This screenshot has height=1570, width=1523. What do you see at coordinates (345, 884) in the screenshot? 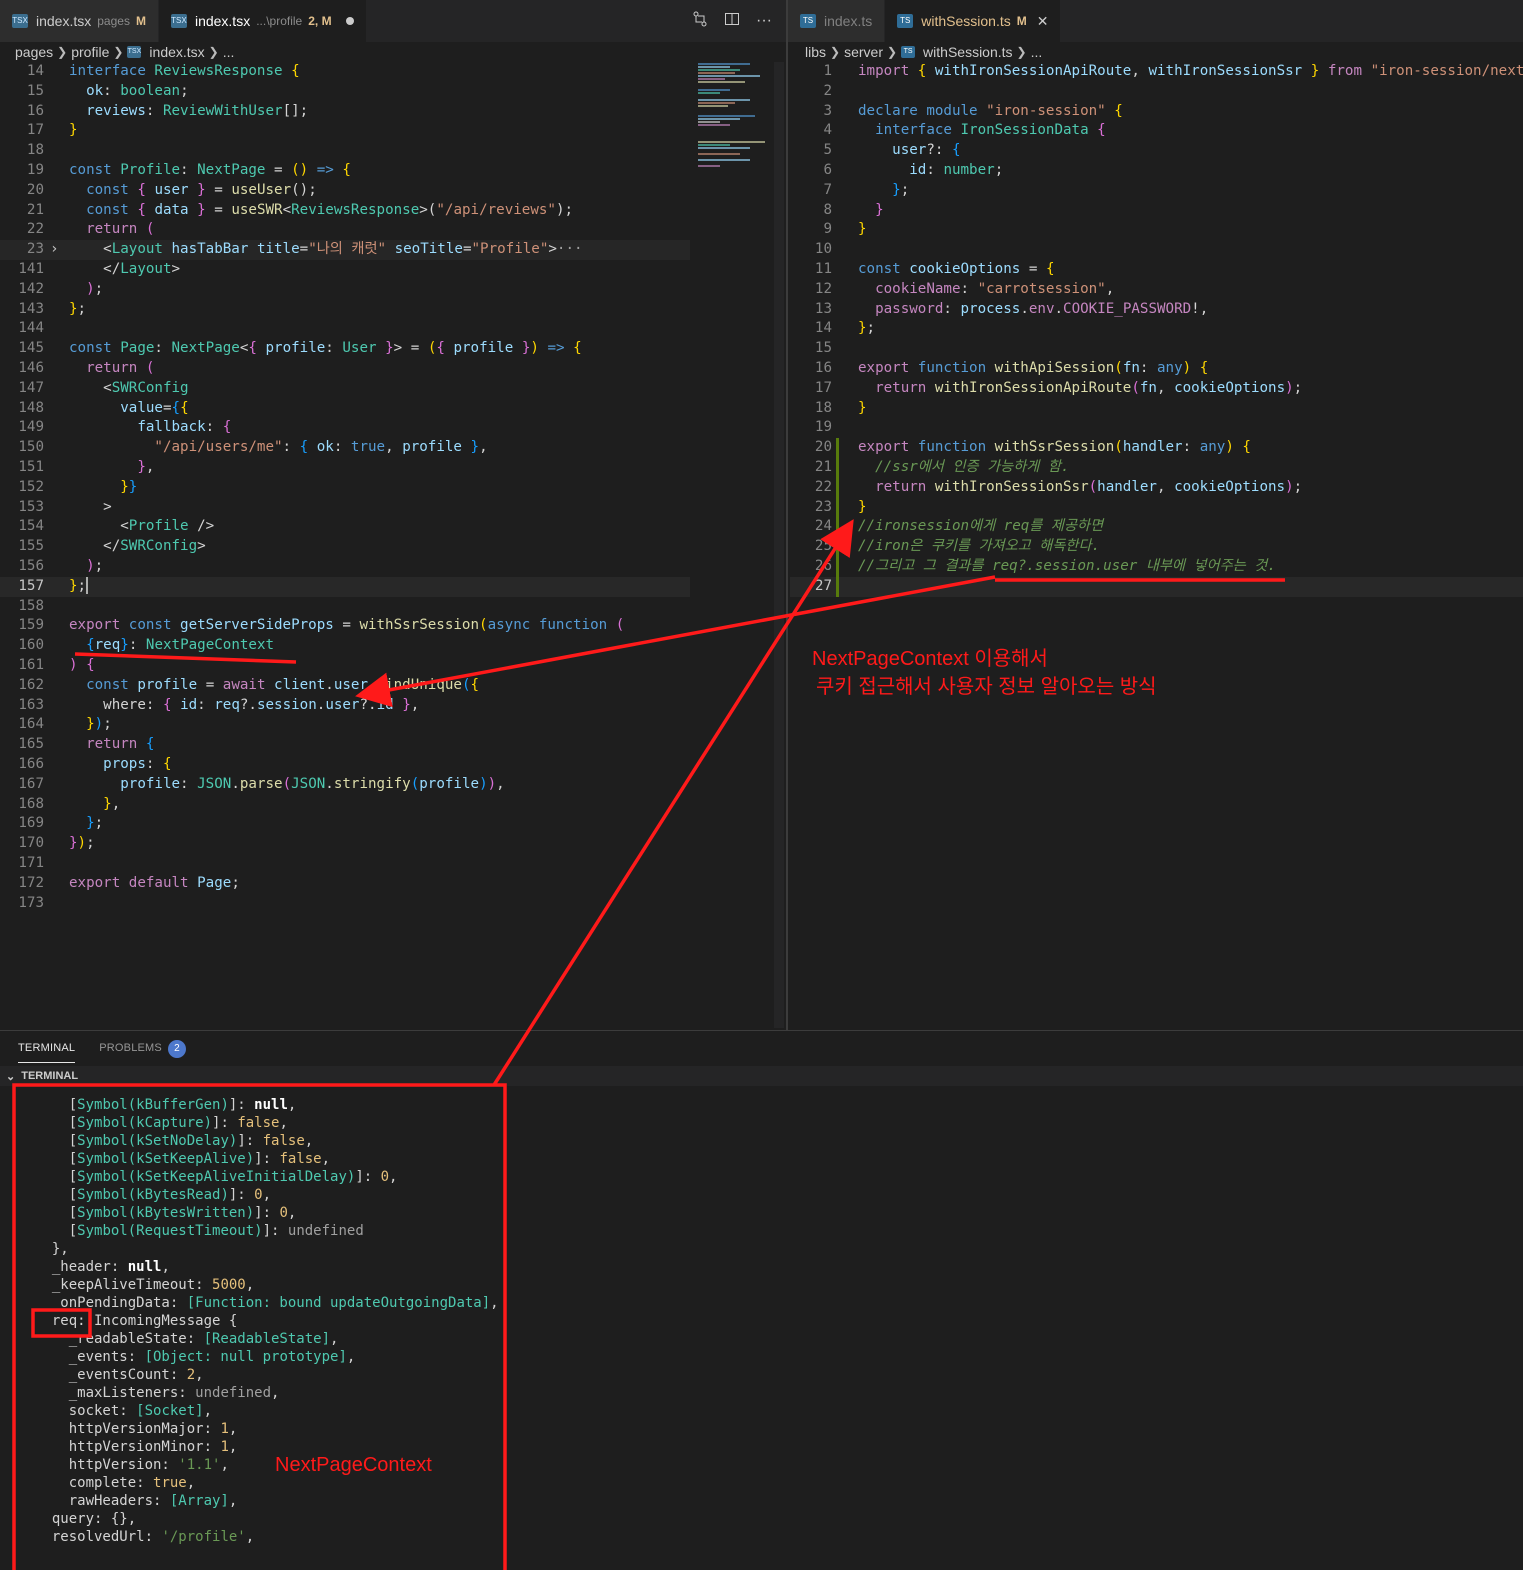
I see `code-line: 172 export default Page;` at bounding box center [345, 884].